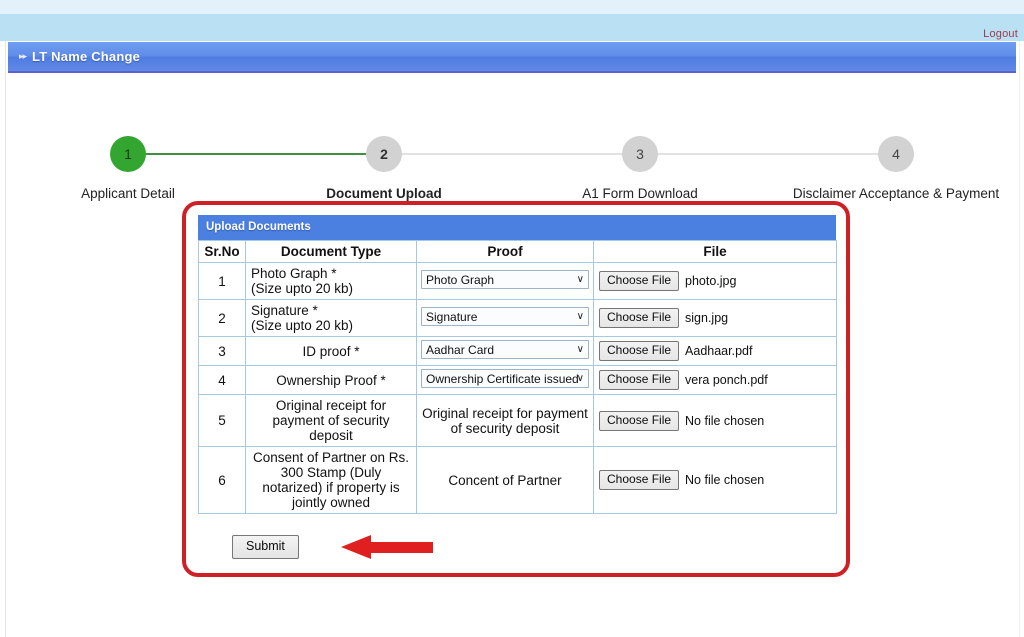 The height and width of the screenshot is (637, 1024). What do you see at coordinates (707, 318) in the screenshot?
I see `file-name-label-row-2: sign.jpg` at bounding box center [707, 318].